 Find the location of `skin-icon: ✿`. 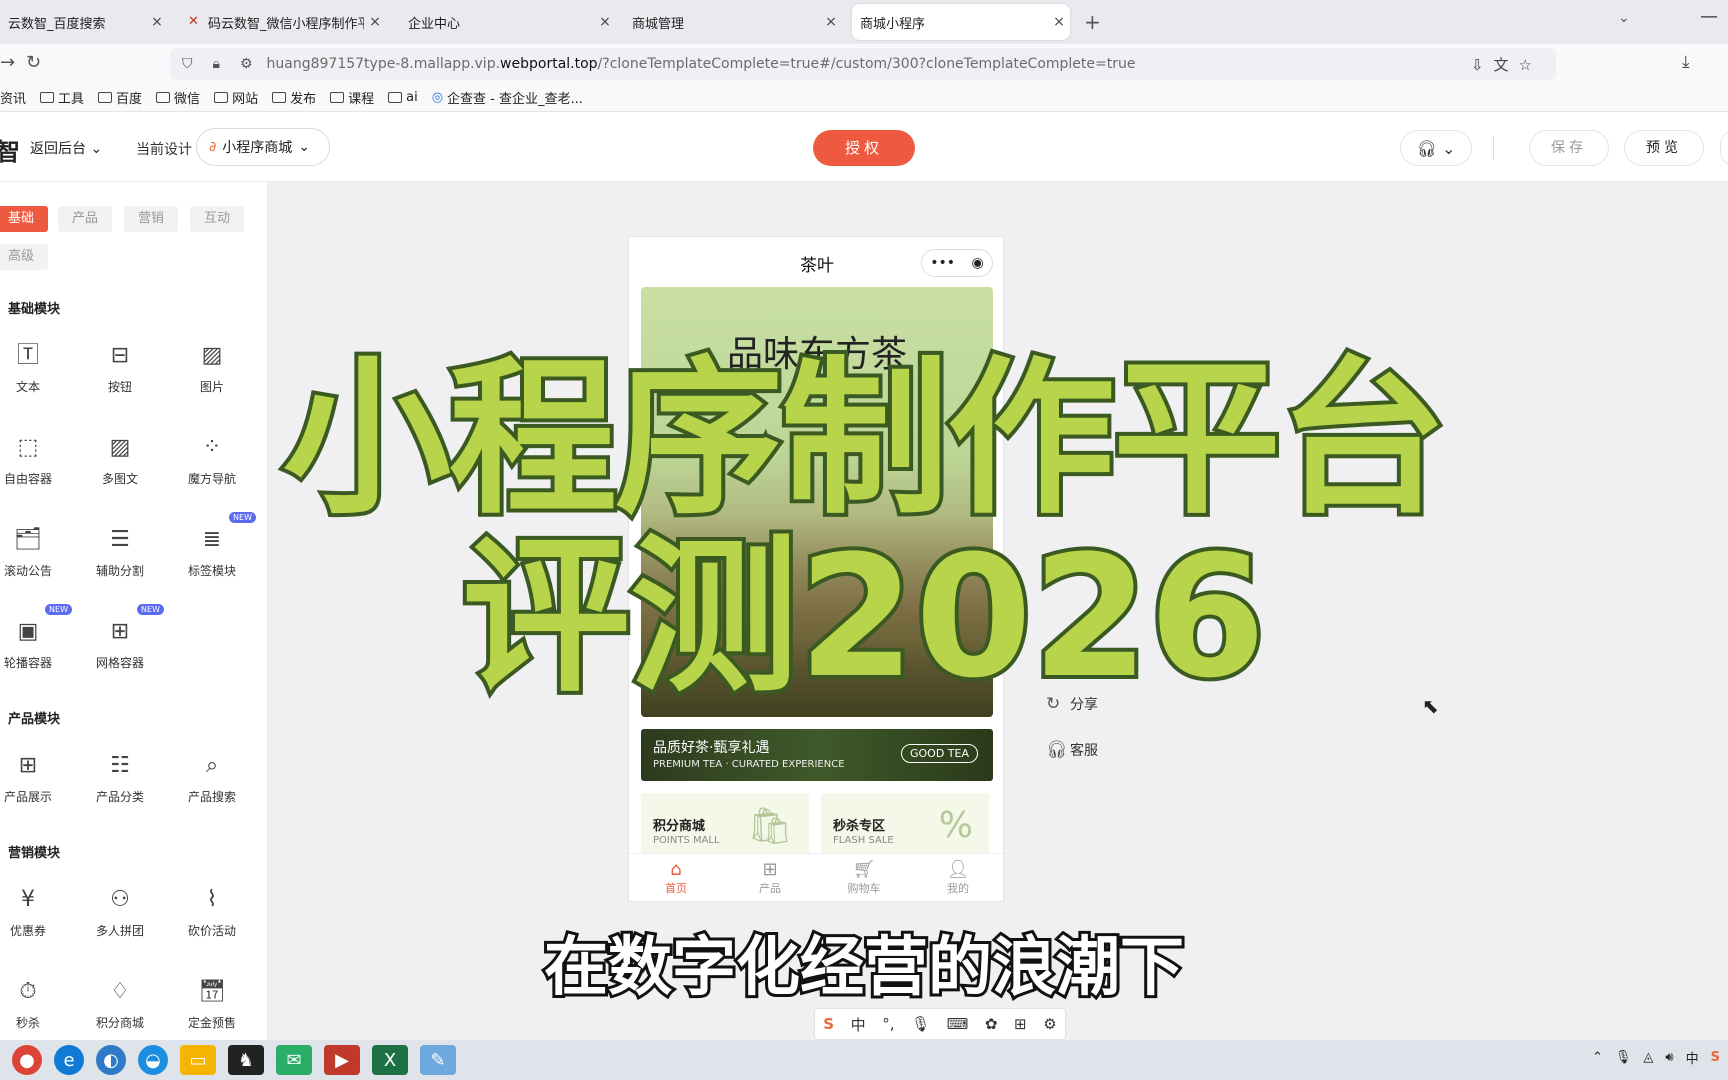

skin-icon: ✿ is located at coordinates (991, 1024).